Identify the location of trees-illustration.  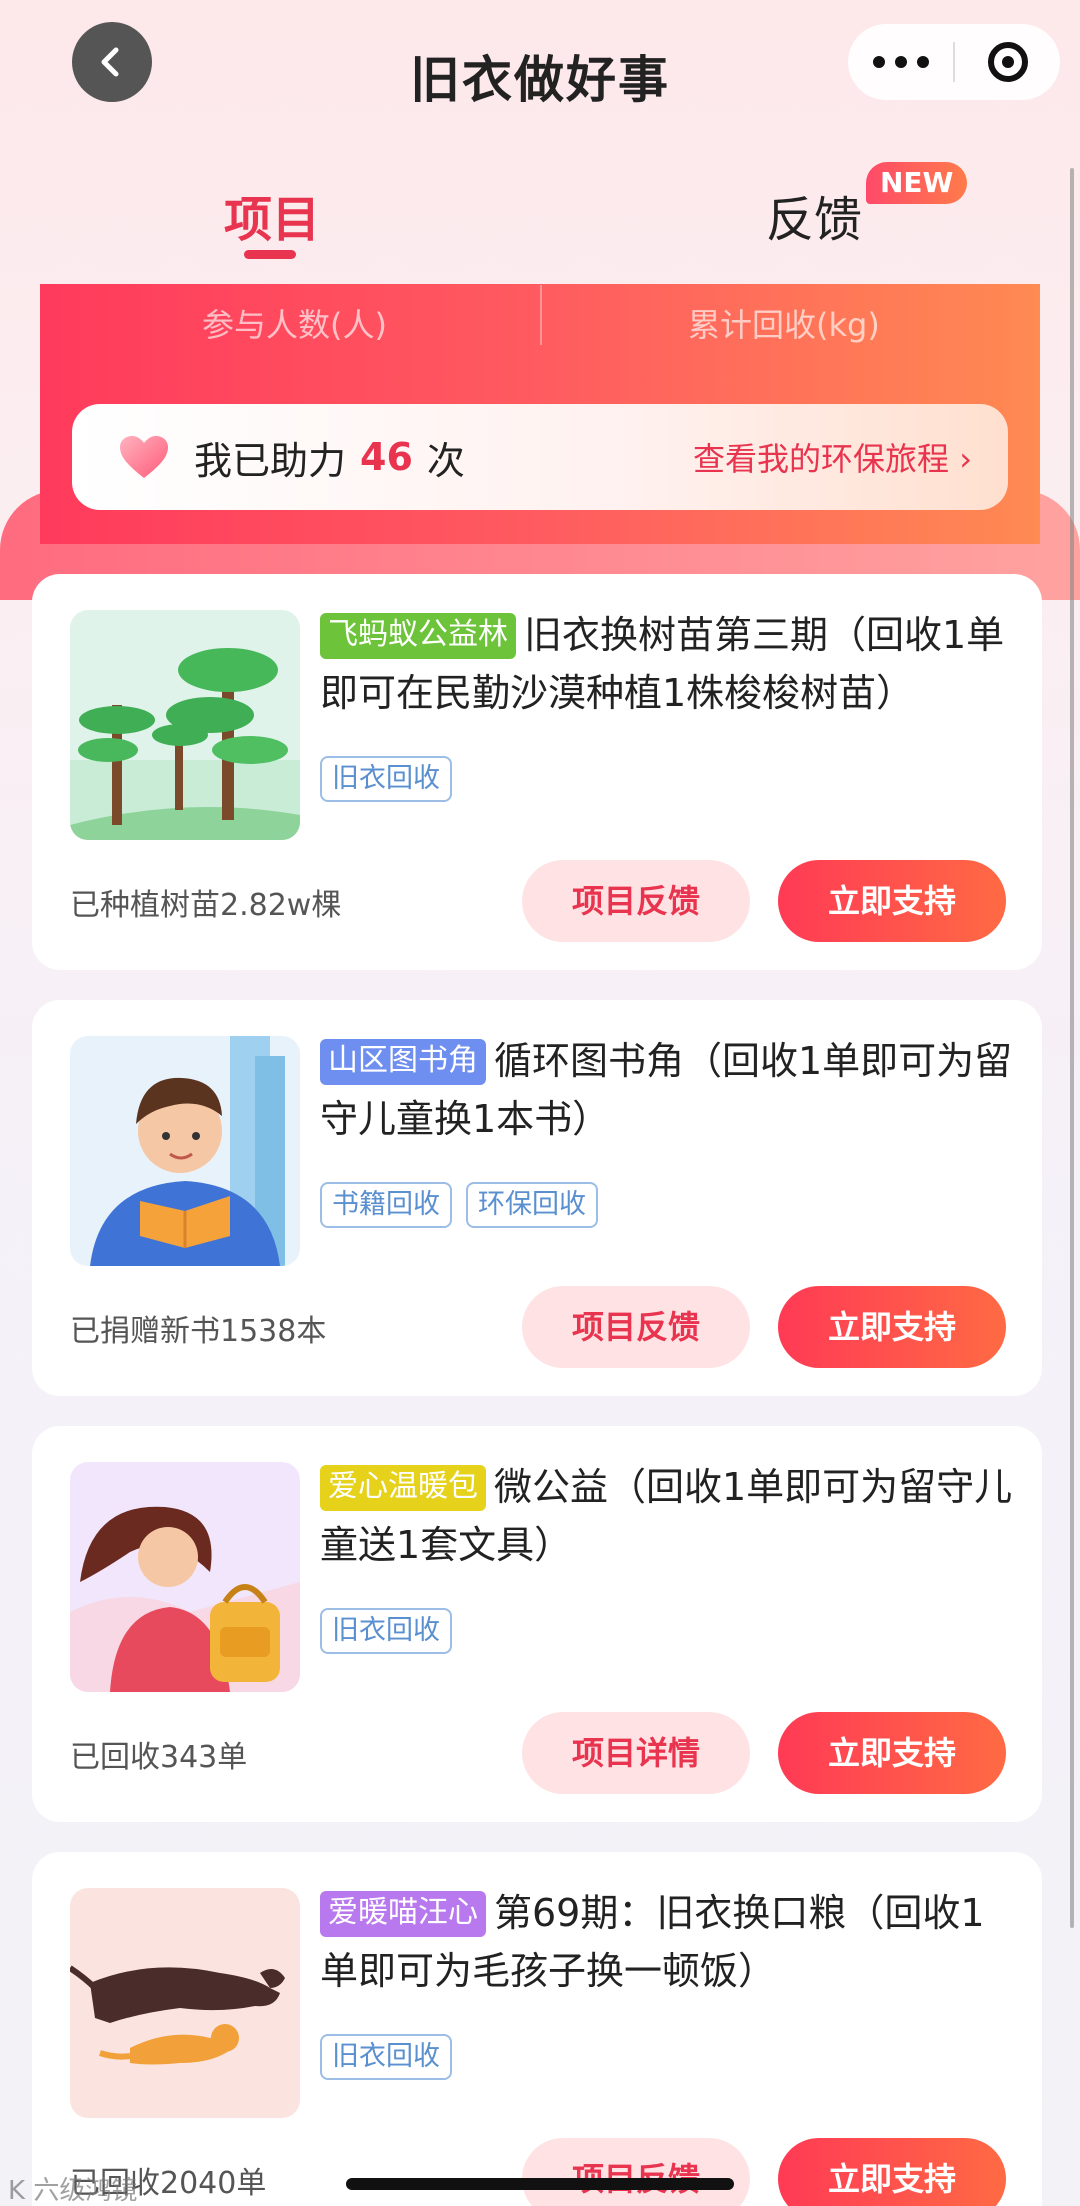
(185, 725).